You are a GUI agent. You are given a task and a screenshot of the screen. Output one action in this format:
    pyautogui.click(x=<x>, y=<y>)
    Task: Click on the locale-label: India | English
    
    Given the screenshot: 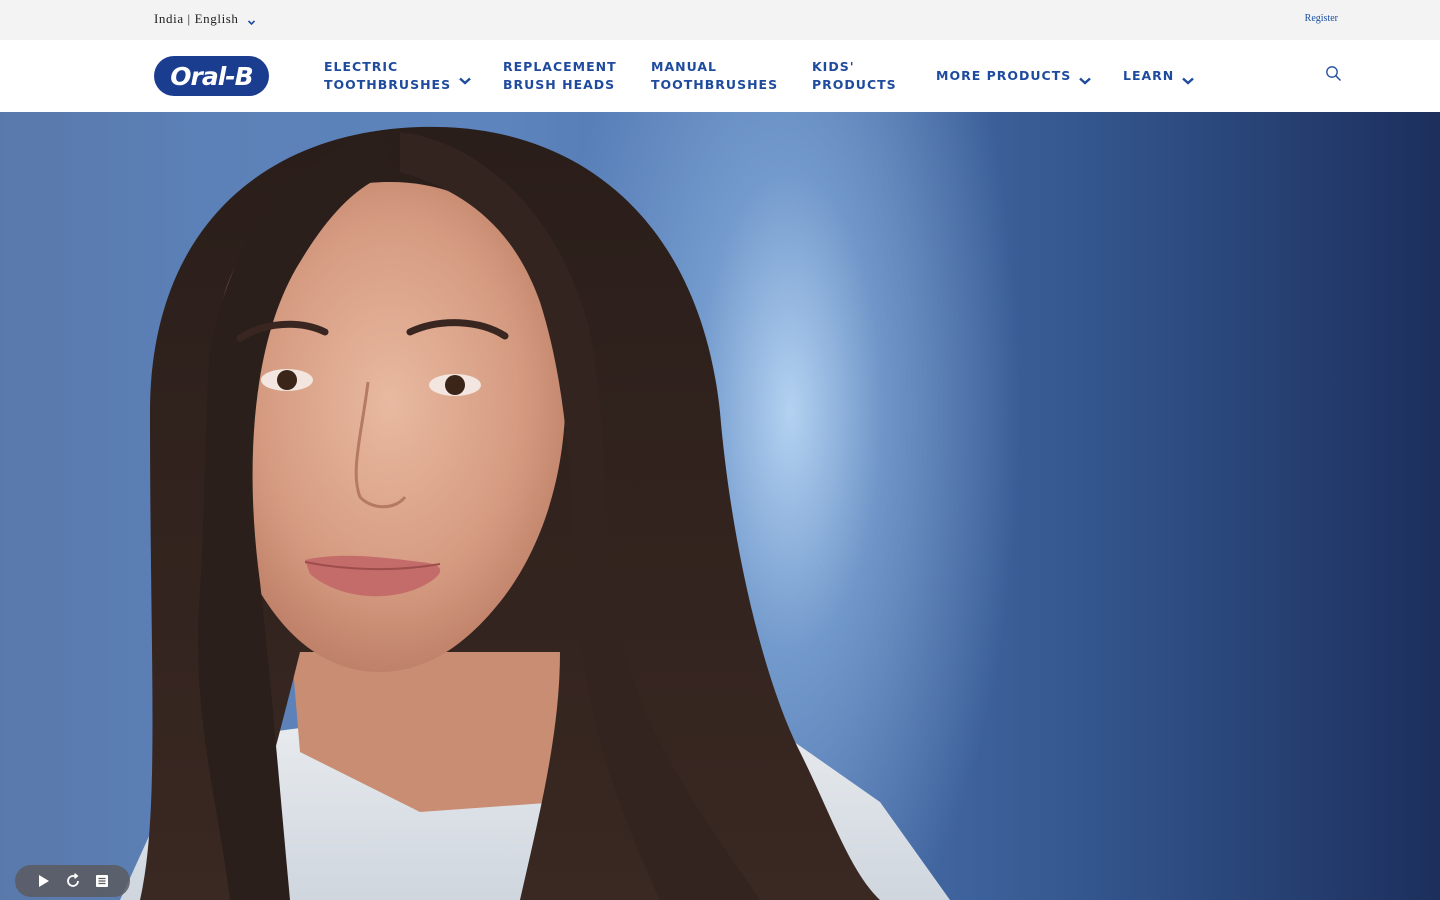 What is the action you would take?
    pyautogui.click(x=196, y=18)
    